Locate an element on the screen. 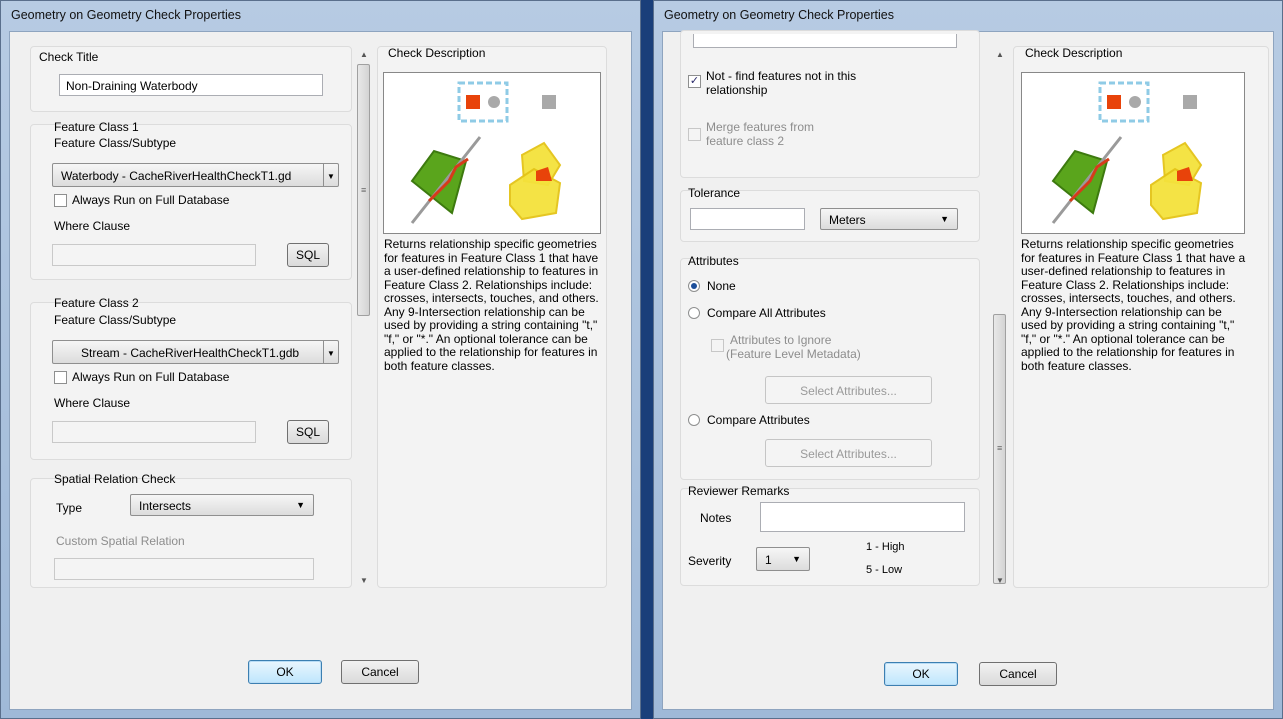 The height and width of the screenshot is (719, 1283). custom-spatial-relation-input is located at coordinates (184, 569).